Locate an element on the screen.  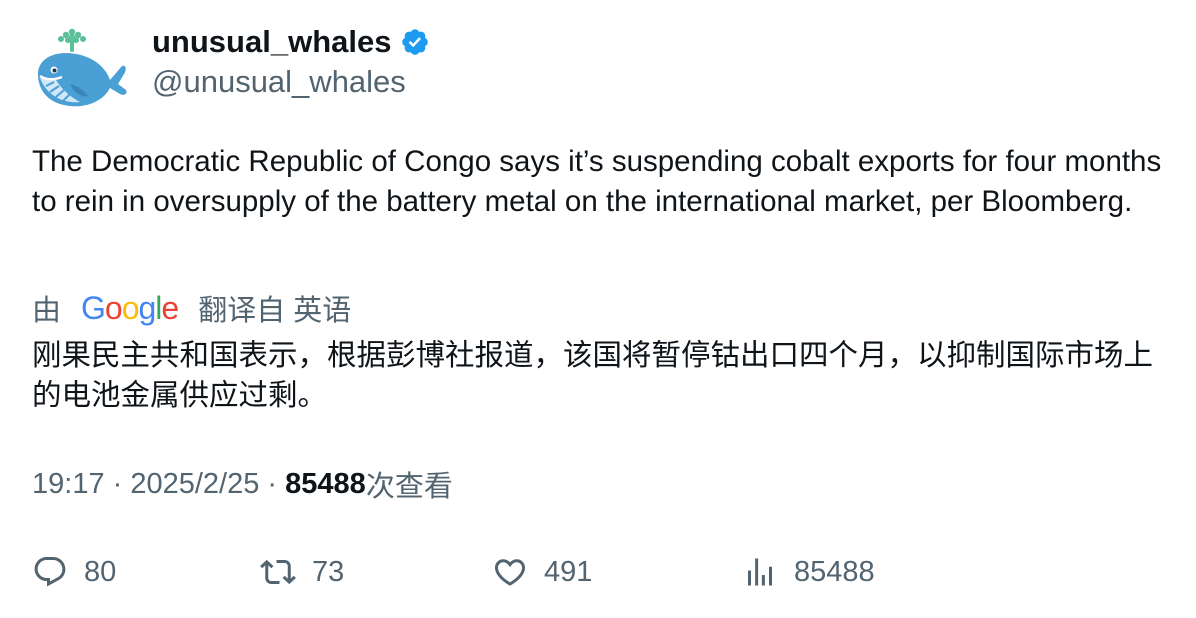
avatar is located at coordinates (80, 68).